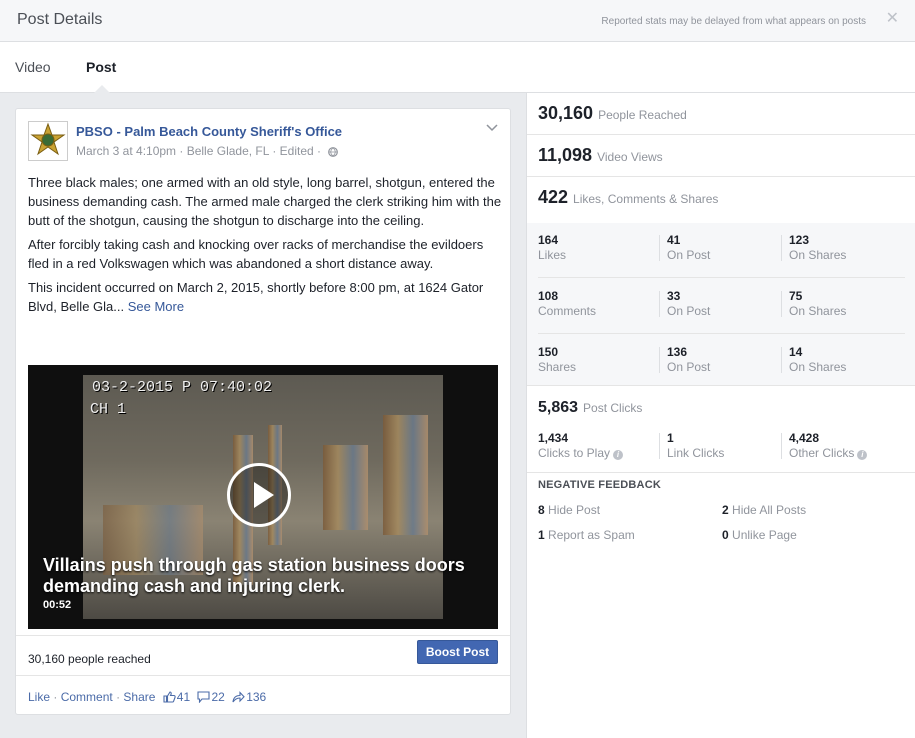  Describe the element at coordinates (721, 156) in the screenshot. I see `stat-video-views: 11,098 Video Views` at that location.